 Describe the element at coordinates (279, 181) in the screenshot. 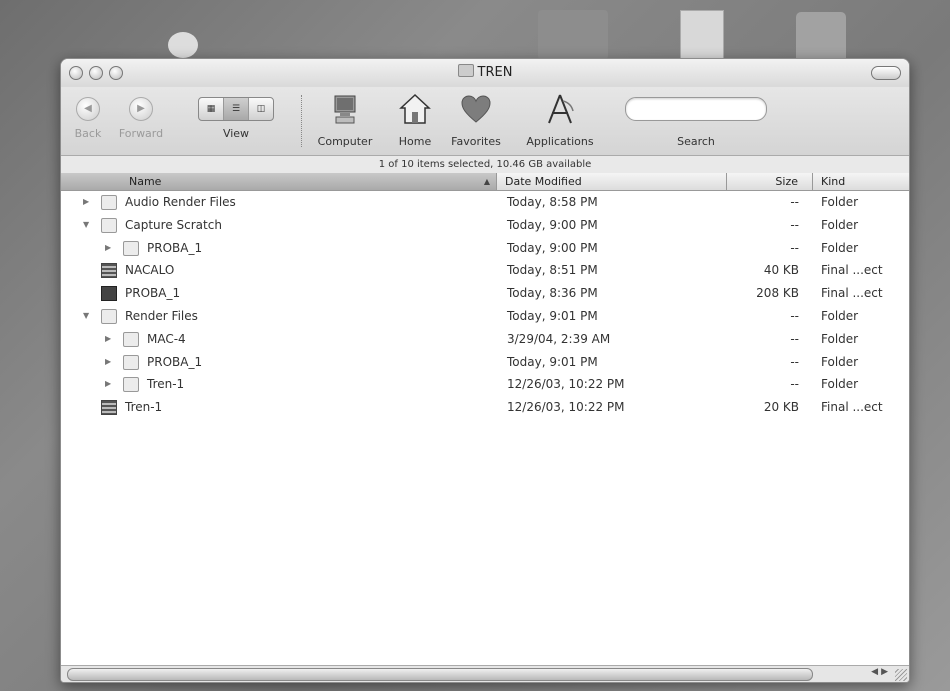

I see `name-column-header: Name ▲` at that location.